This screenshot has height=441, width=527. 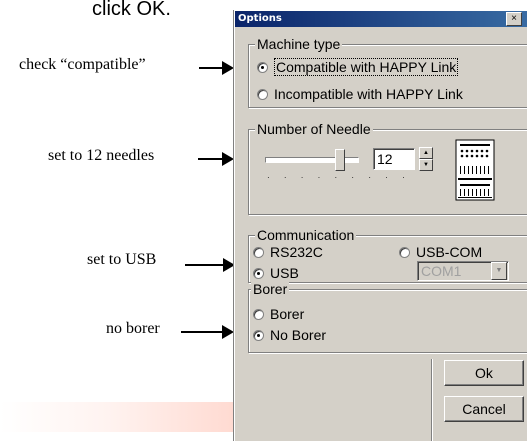 I want to click on radio-borer-dot, so click(x=258, y=314).